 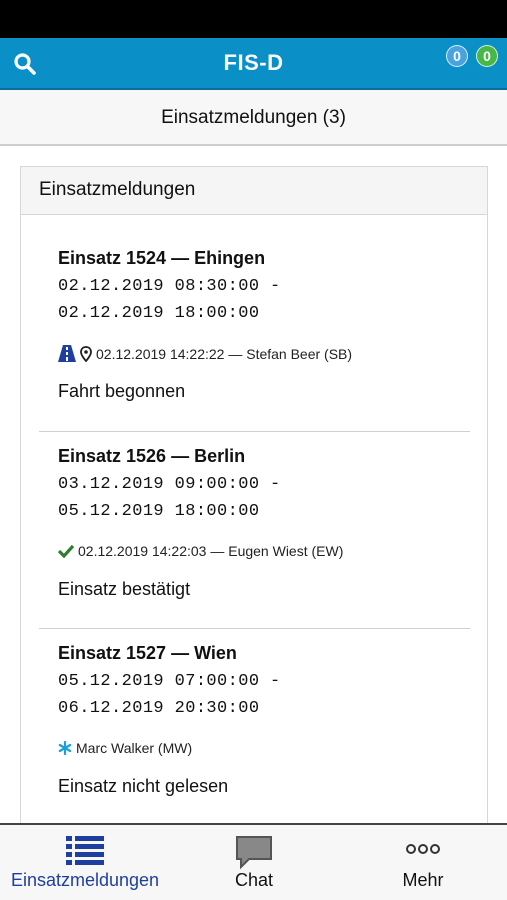 I want to click on app-title: FIS-D, so click(x=253, y=62).